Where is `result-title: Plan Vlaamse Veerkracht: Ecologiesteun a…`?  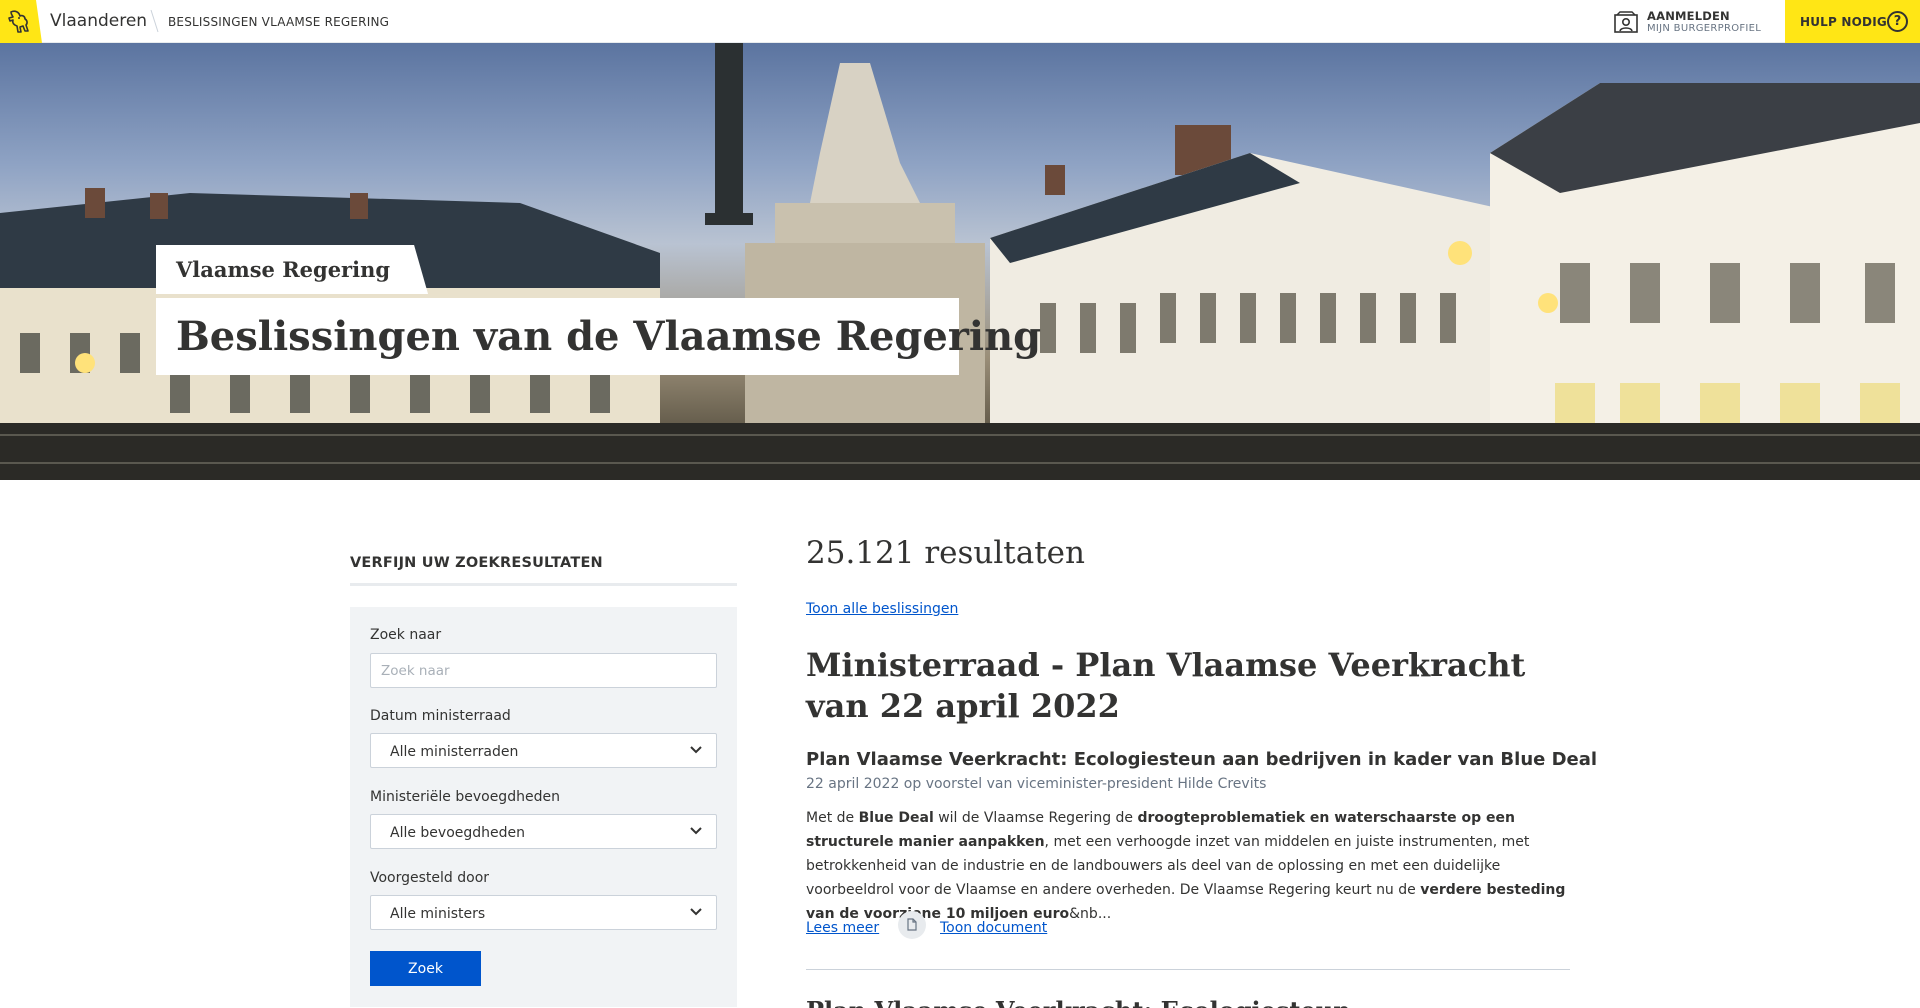
result-title: Plan Vlaamse Veerkracht: Ecologiesteun a… is located at coordinates (1201, 759).